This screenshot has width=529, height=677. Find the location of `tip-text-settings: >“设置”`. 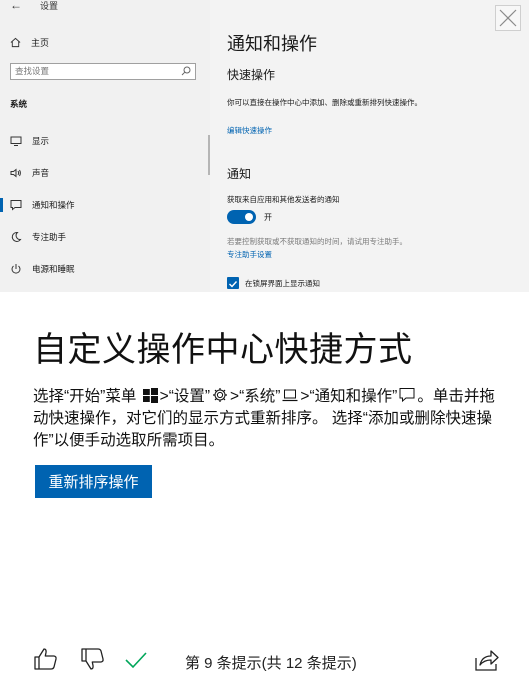

tip-text-settings: >“设置” is located at coordinates (185, 396).